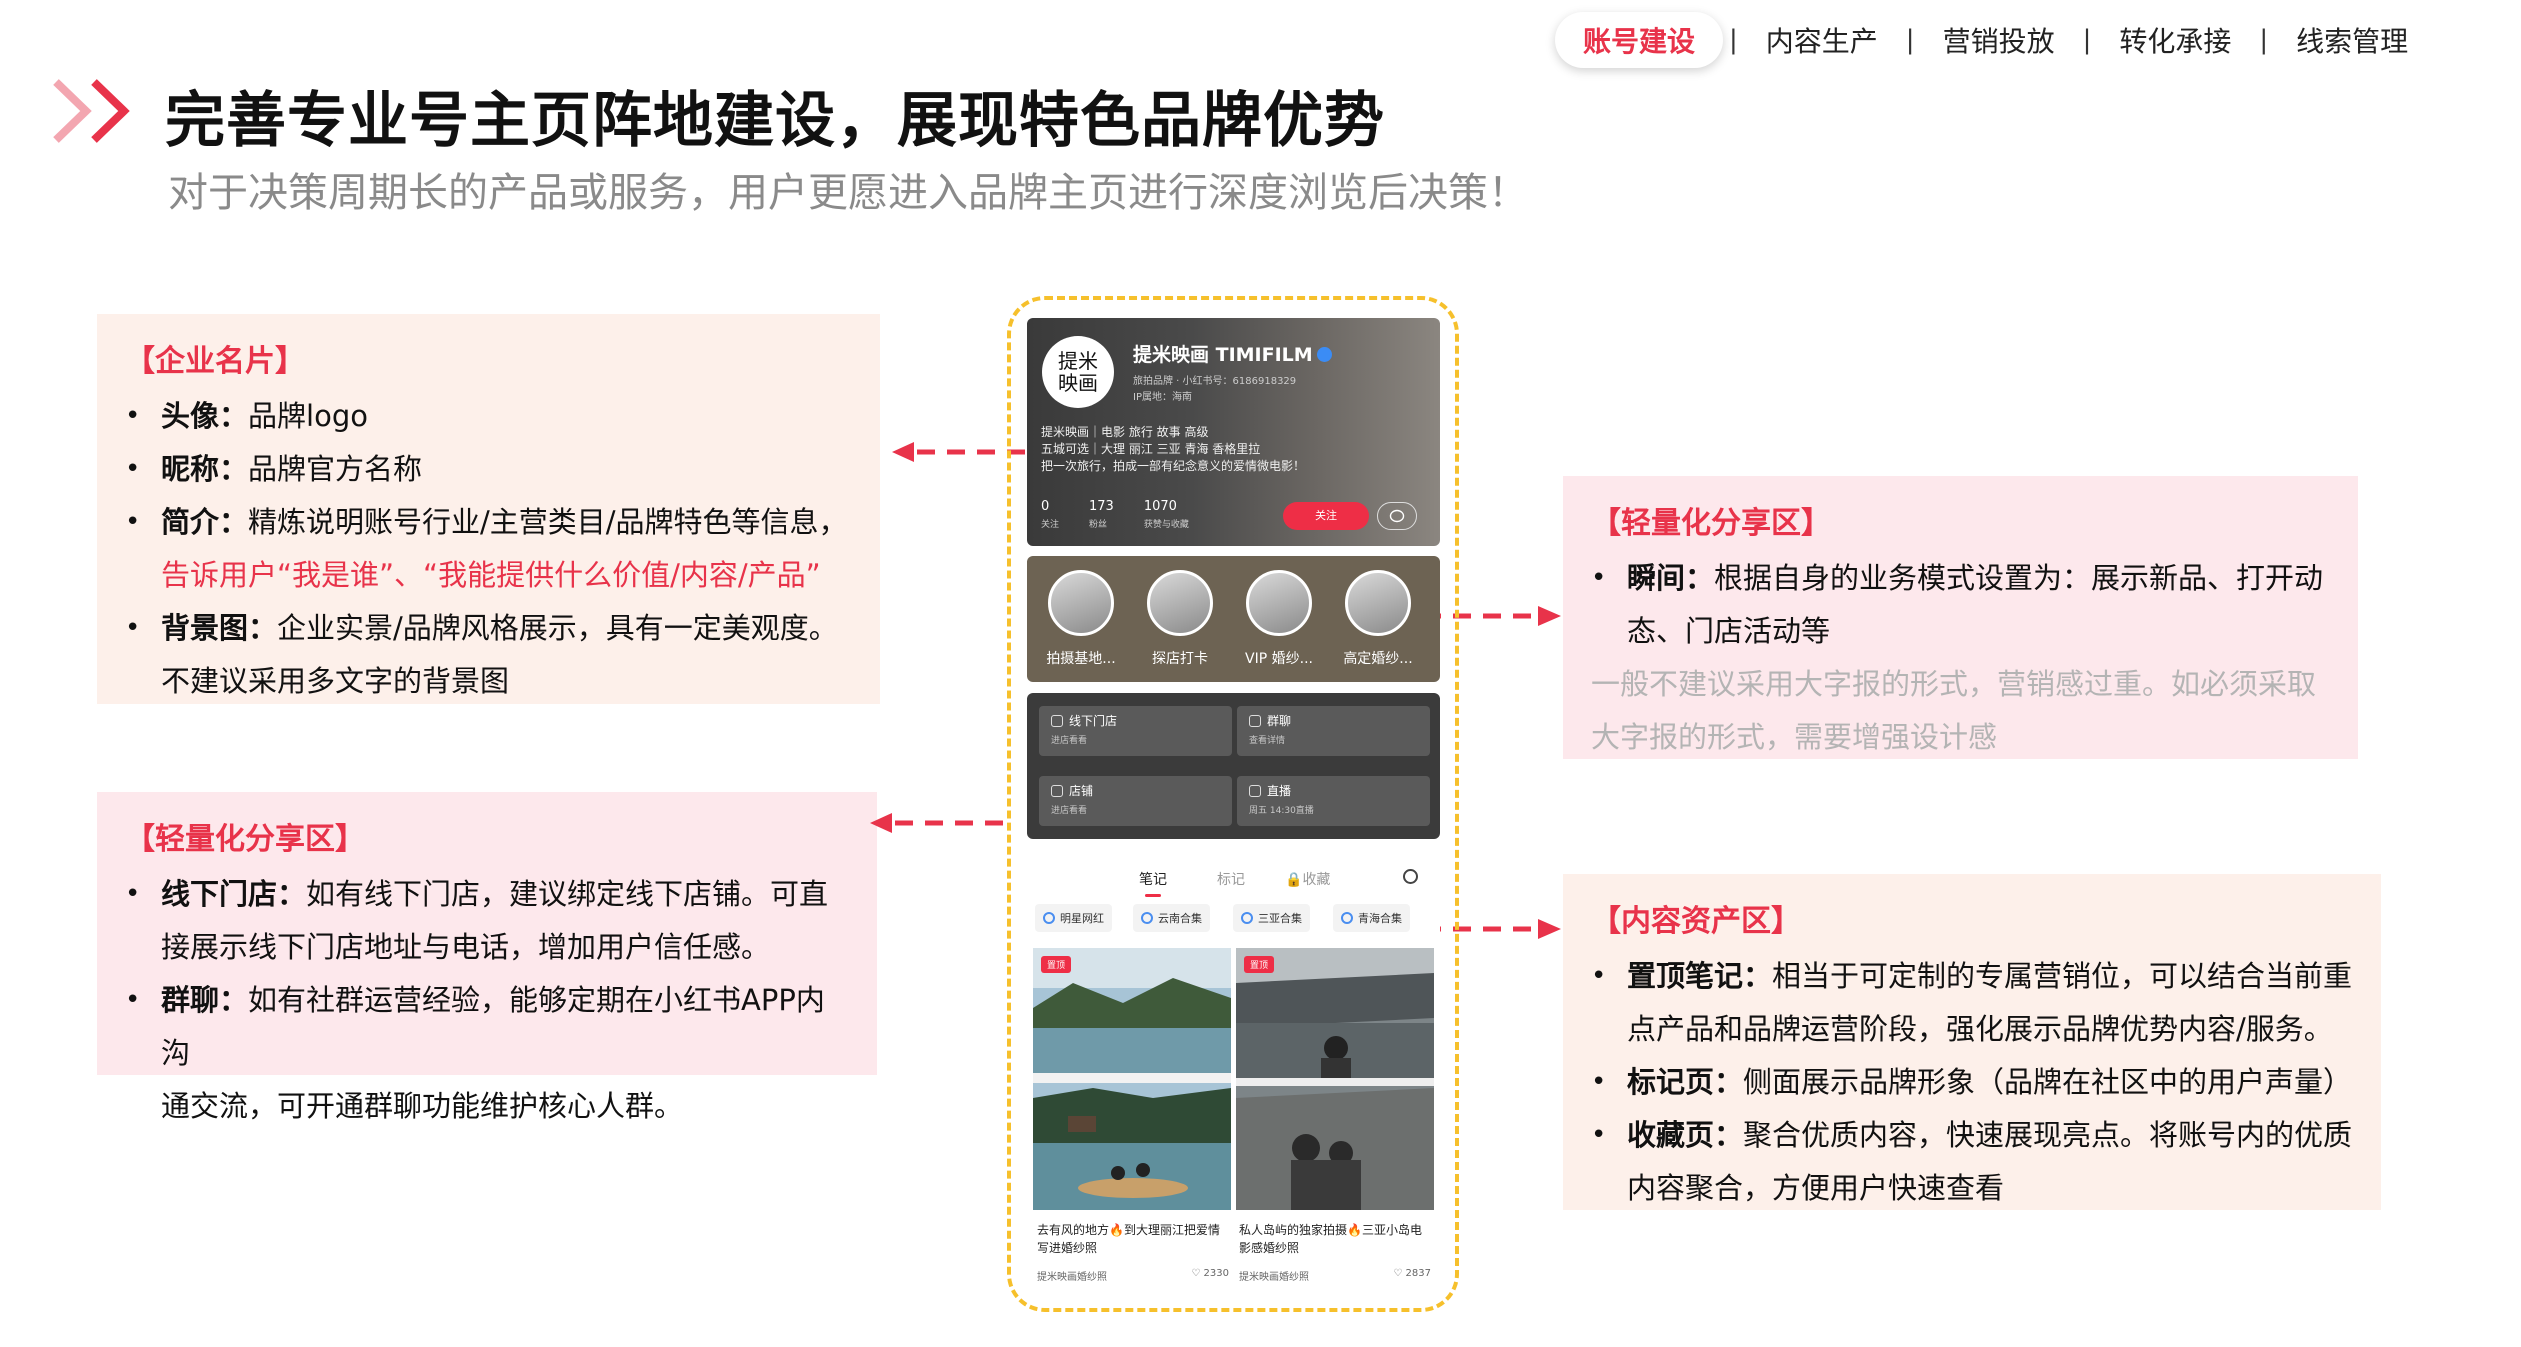 Image resolution: width=2521 pixels, height=1347 pixels. Describe the element at coordinates (205, 522) in the screenshot. I see `item-key: 简介：` at that location.